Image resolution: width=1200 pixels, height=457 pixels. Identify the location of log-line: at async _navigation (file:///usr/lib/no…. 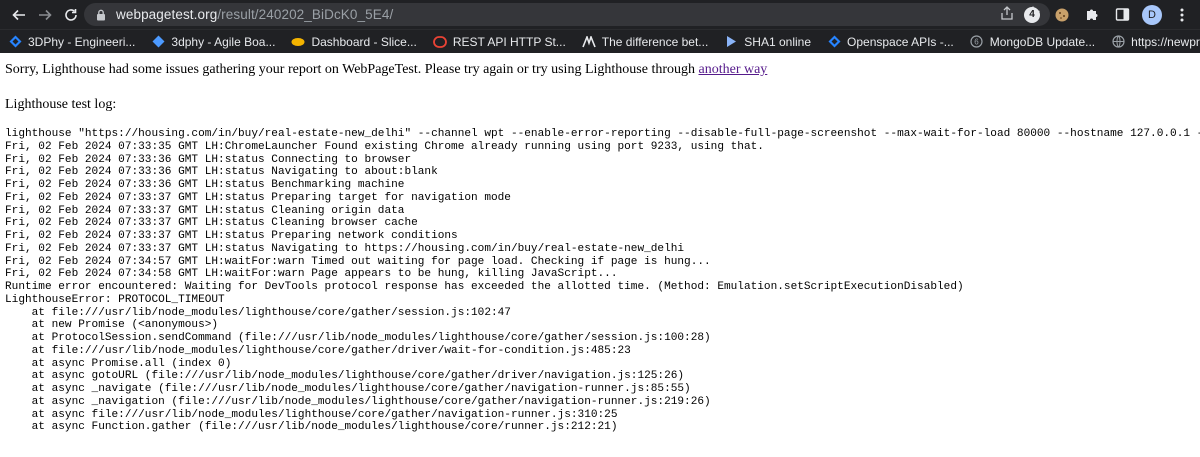
(358, 401).